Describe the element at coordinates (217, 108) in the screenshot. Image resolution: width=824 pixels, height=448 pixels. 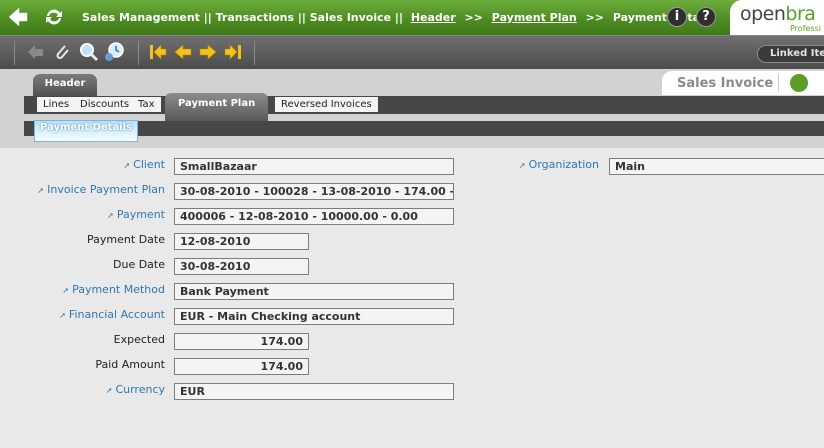
I see `tab-payment-plan: Payment Plan` at that location.